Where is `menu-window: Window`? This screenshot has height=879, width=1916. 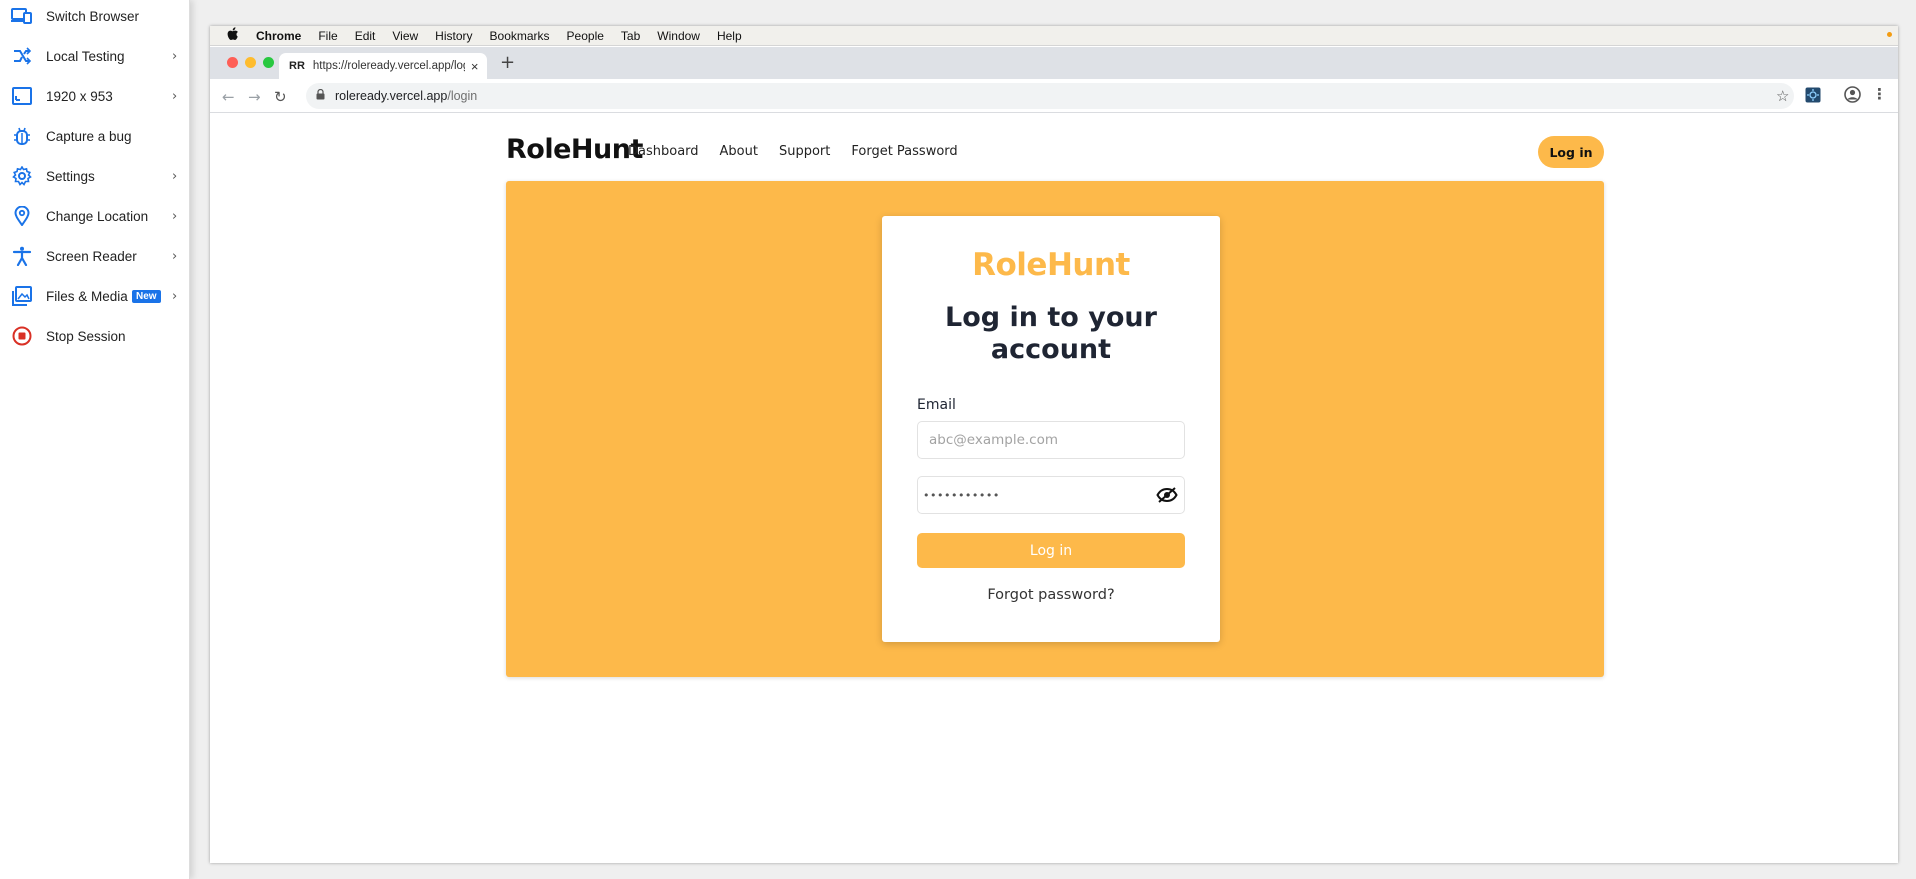 menu-window: Window is located at coordinates (678, 36).